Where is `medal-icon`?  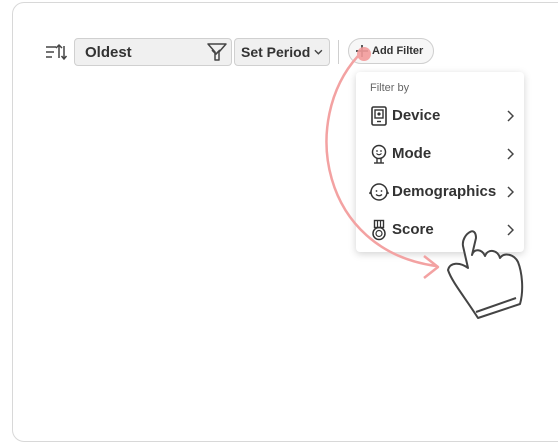 medal-icon is located at coordinates (379, 230).